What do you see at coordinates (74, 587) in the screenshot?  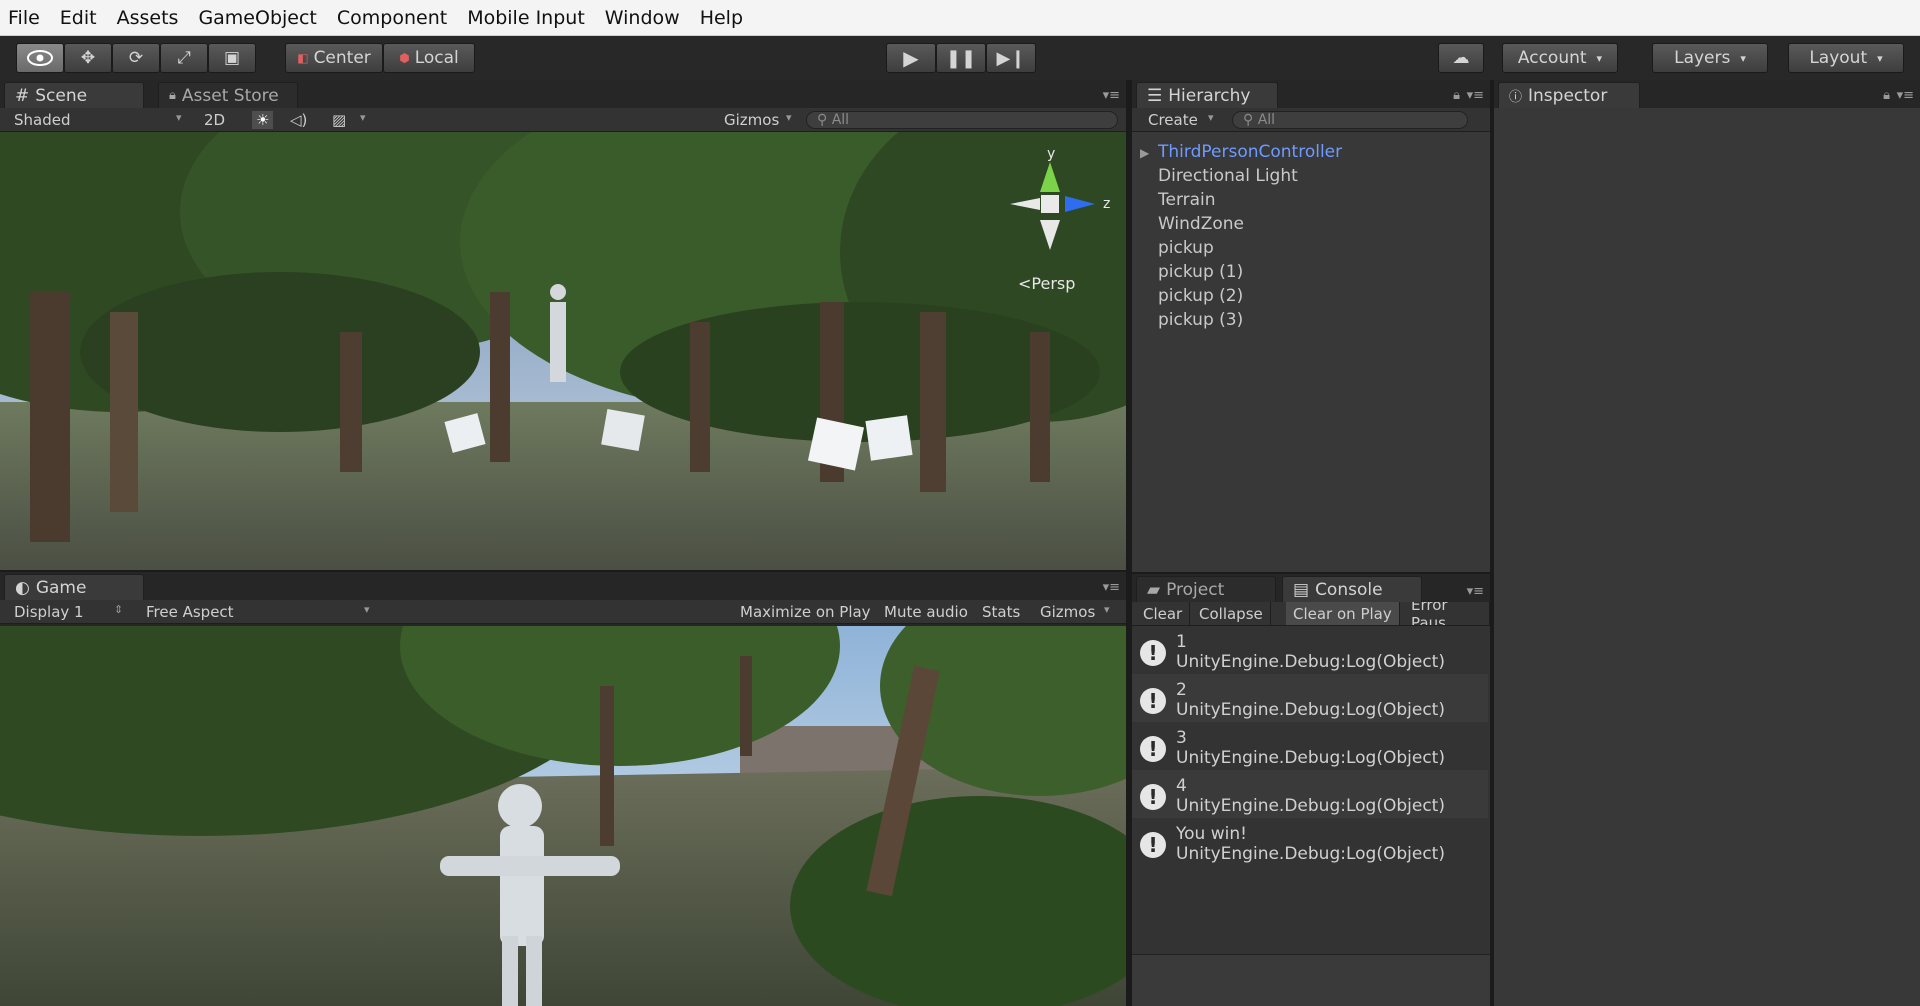 I see `tab-game: ◐ Game` at bounding box center [74, 587].